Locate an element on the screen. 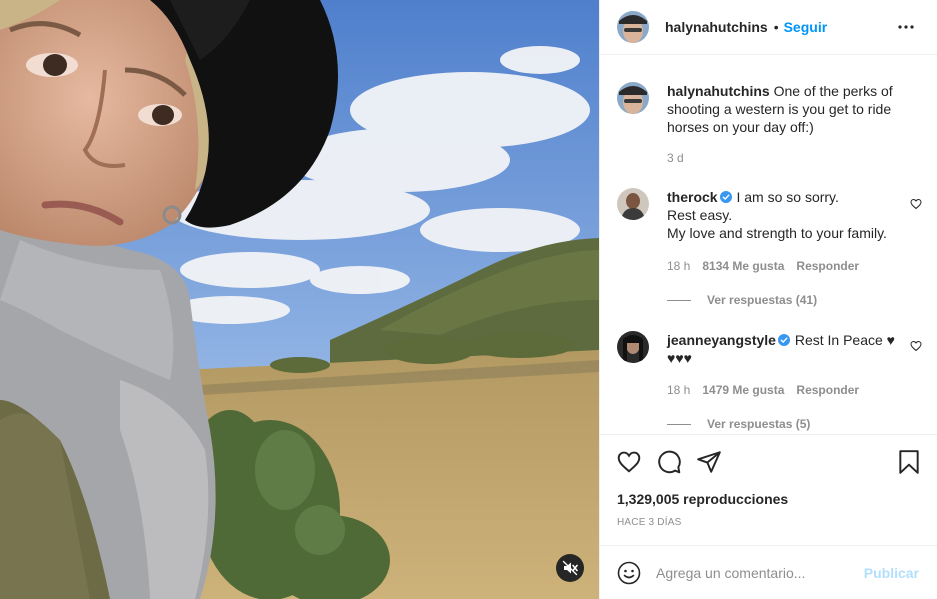 The height and width of the screenshot is (599, 937). more-options-button is located at coordinates (906, 27).